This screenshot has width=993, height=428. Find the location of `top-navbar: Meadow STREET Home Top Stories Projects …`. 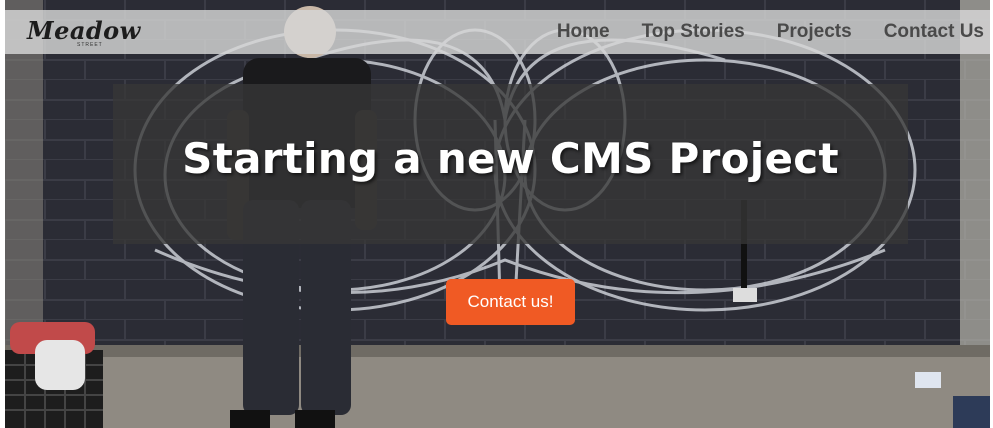

top-navbar: Meadow STREET Home Top Stories Projects … is located at coordinates (497, 32).